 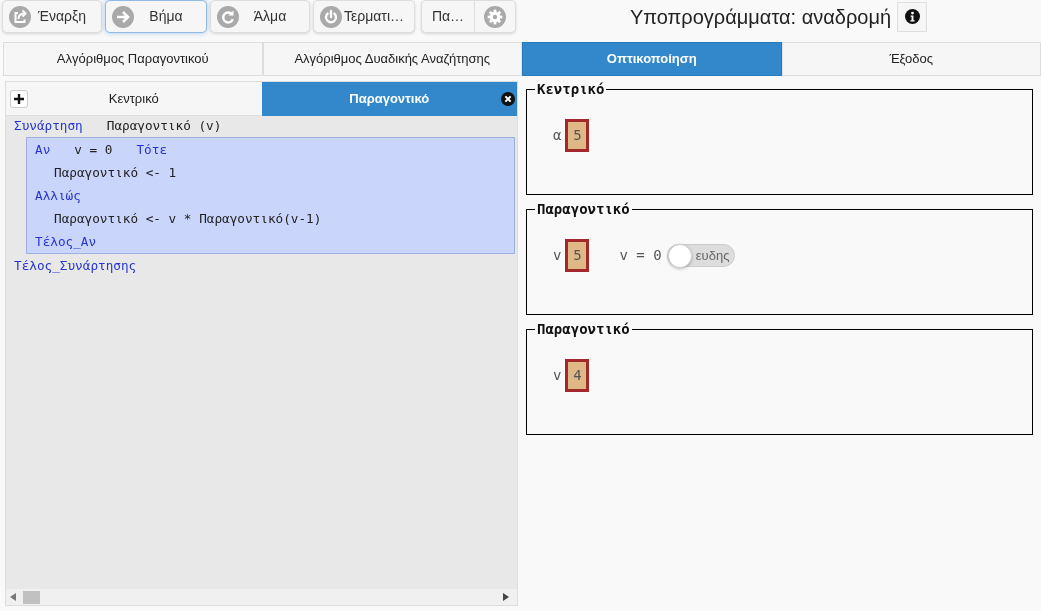 What do you see at coordinates (20, 16) in the screenshot?
I see `share-icon` at bounding box center [20, 16].